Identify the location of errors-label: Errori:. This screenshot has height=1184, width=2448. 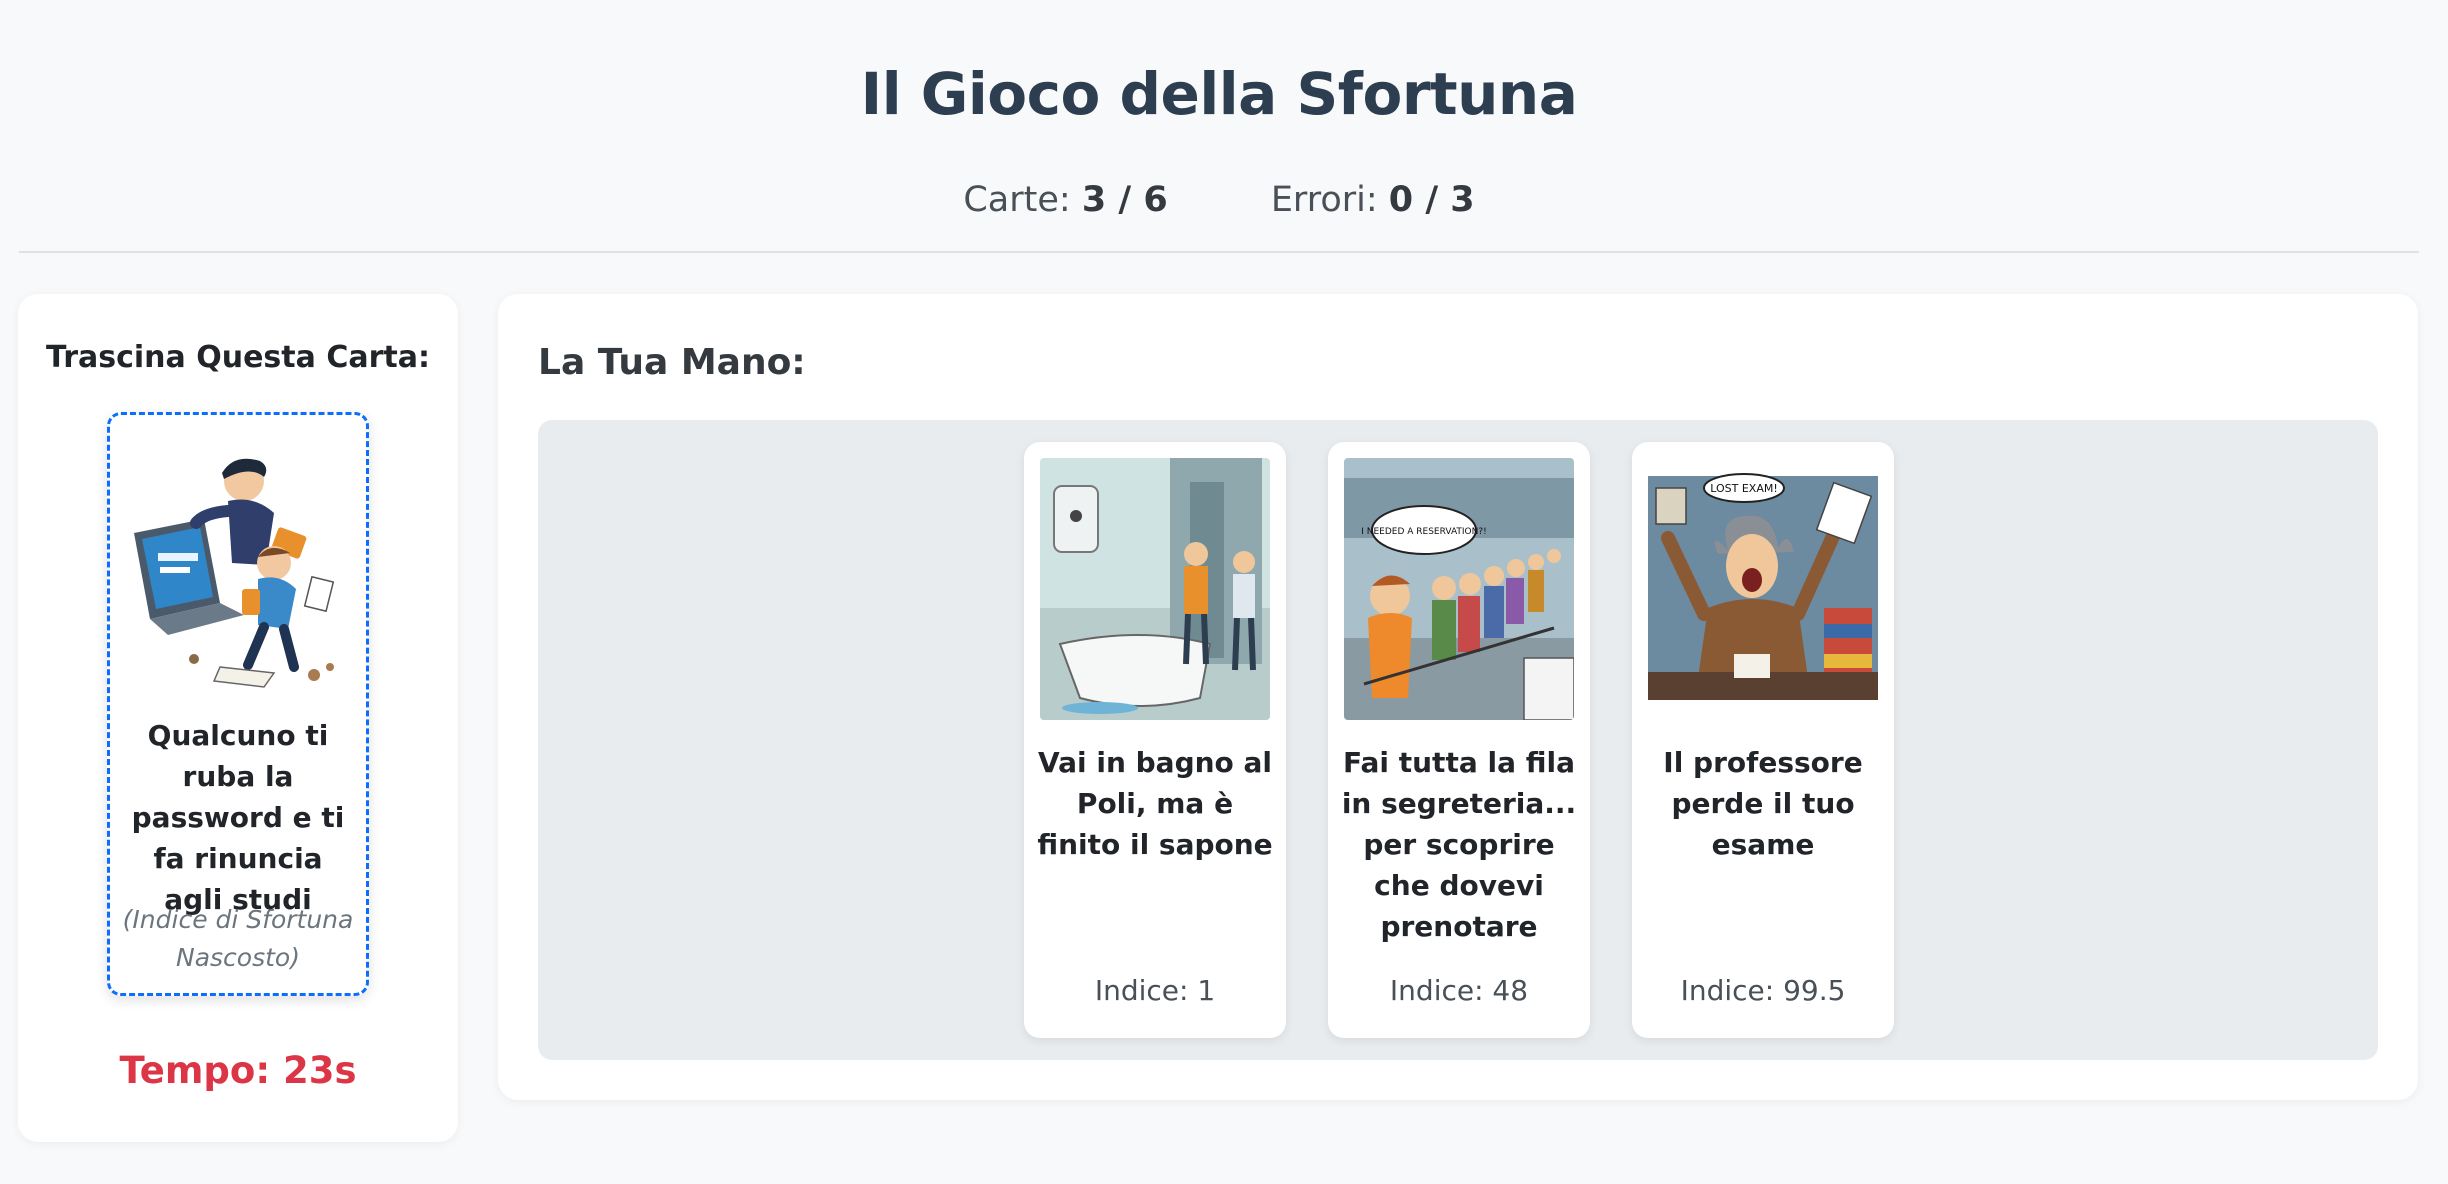
(1324, 200).